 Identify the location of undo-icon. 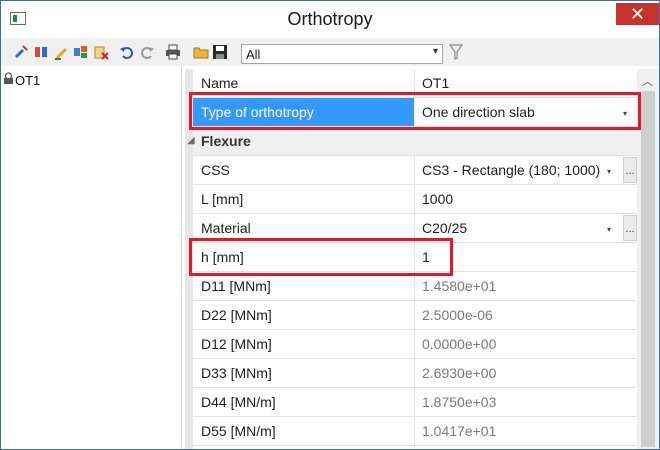
(127, 52).